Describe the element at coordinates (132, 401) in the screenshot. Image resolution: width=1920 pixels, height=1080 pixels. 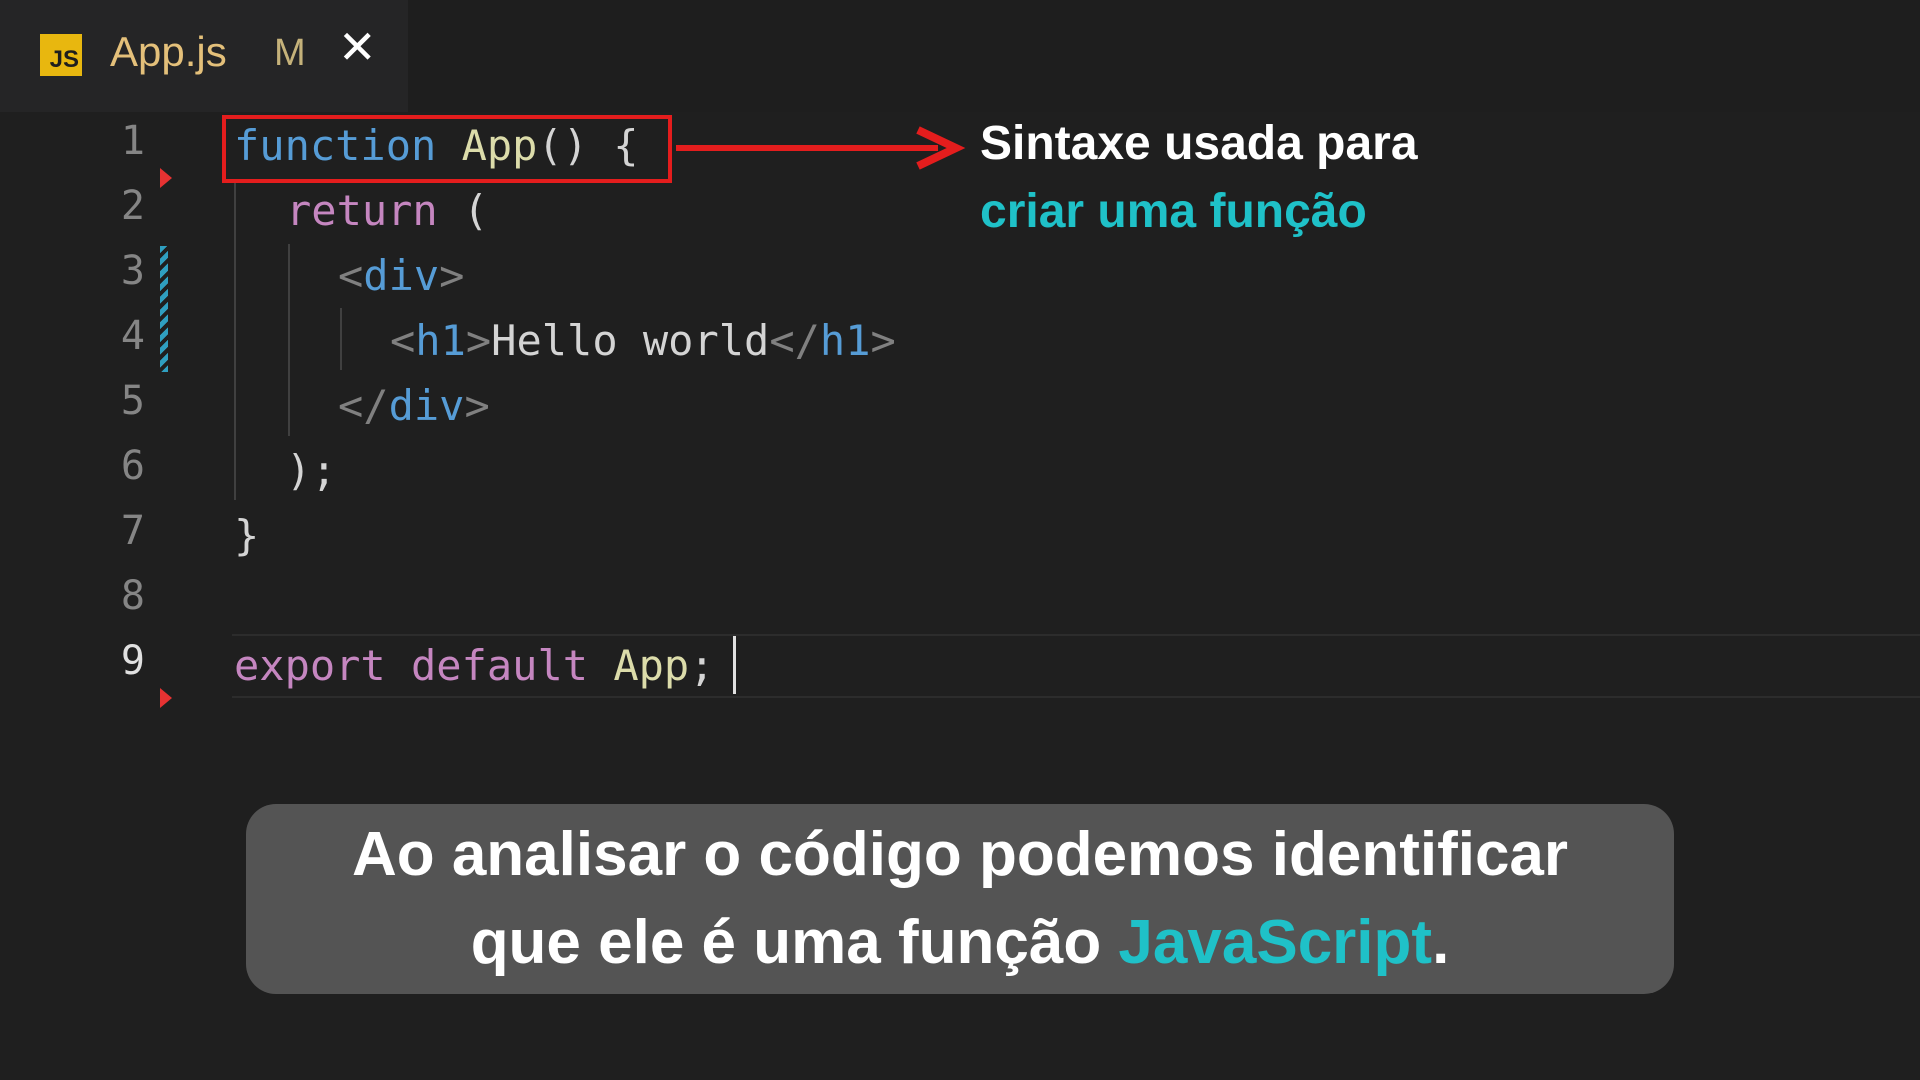
I see `line-number-5: 5` at that location.